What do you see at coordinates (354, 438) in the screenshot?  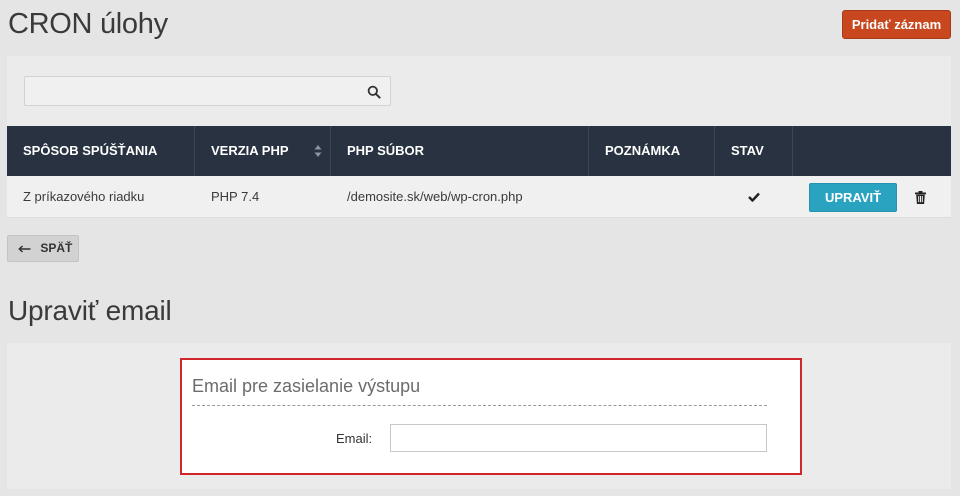 I see `email-label: Email:` at bounding box center [354, 438].